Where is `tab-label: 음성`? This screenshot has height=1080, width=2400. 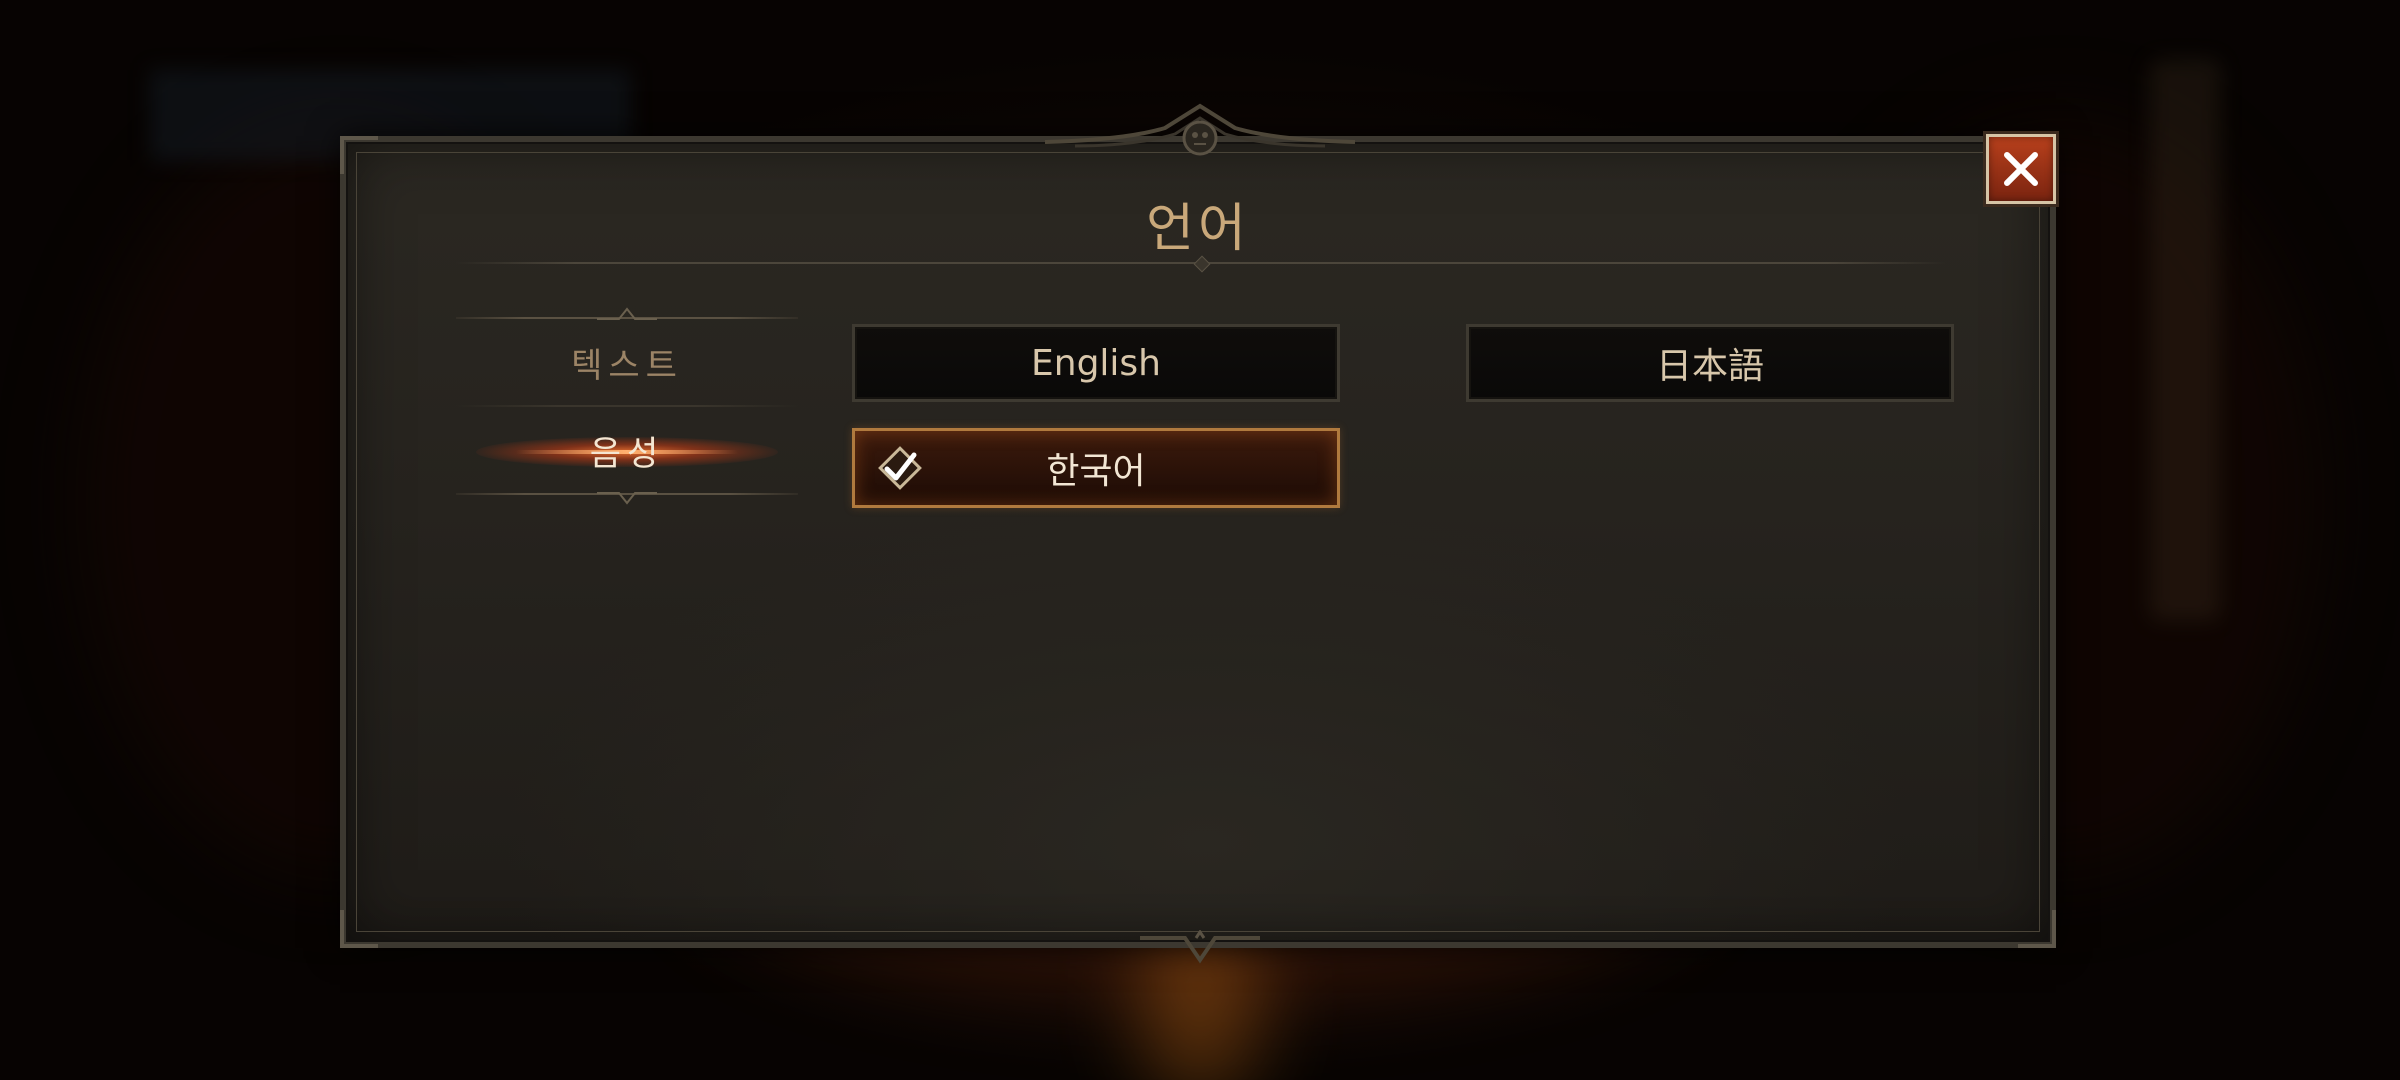
tab-label: 음성 is located at coordinates (627, 453).